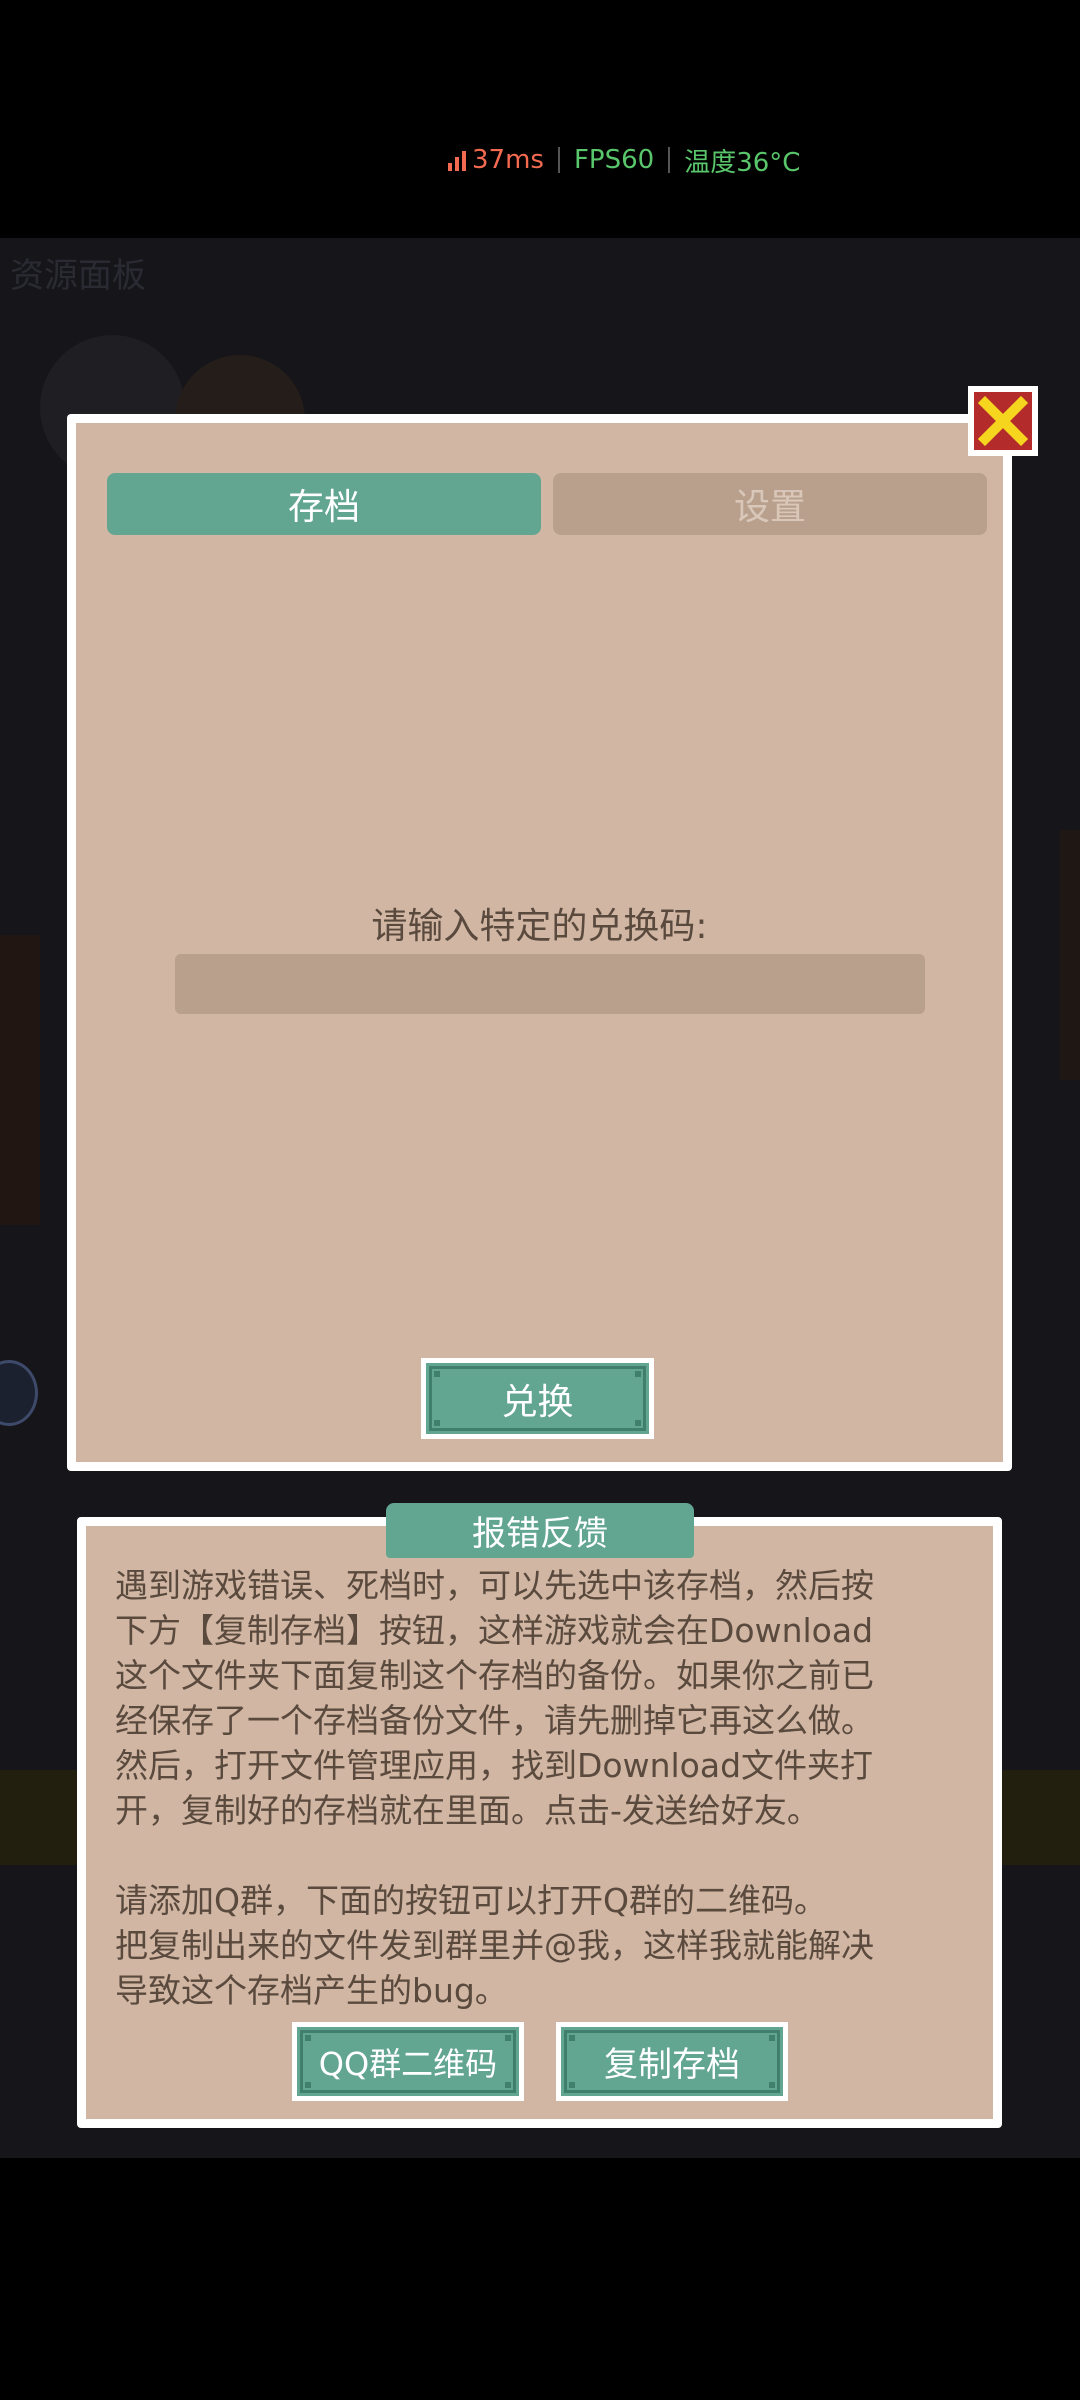  Describe the element at coordinates (494, 1720) in the screenshot. I see `feedback-line: 经保存了一个存档备份文件，请先删掉它再这么做。` at that location.